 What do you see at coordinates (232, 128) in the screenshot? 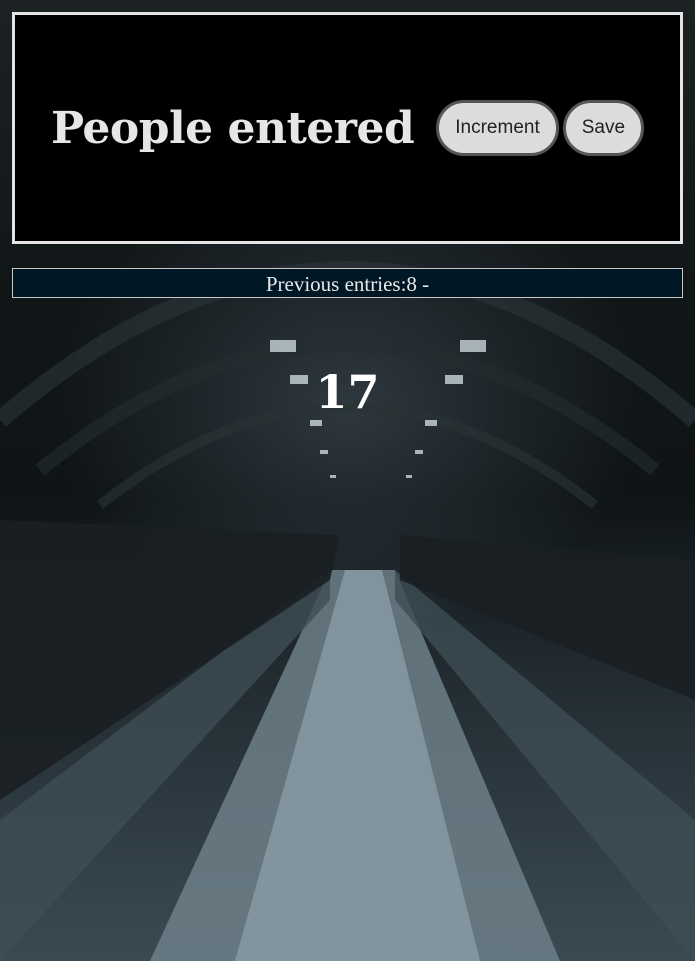
I see `page-title: People entered` at bounding box center [232, 128].